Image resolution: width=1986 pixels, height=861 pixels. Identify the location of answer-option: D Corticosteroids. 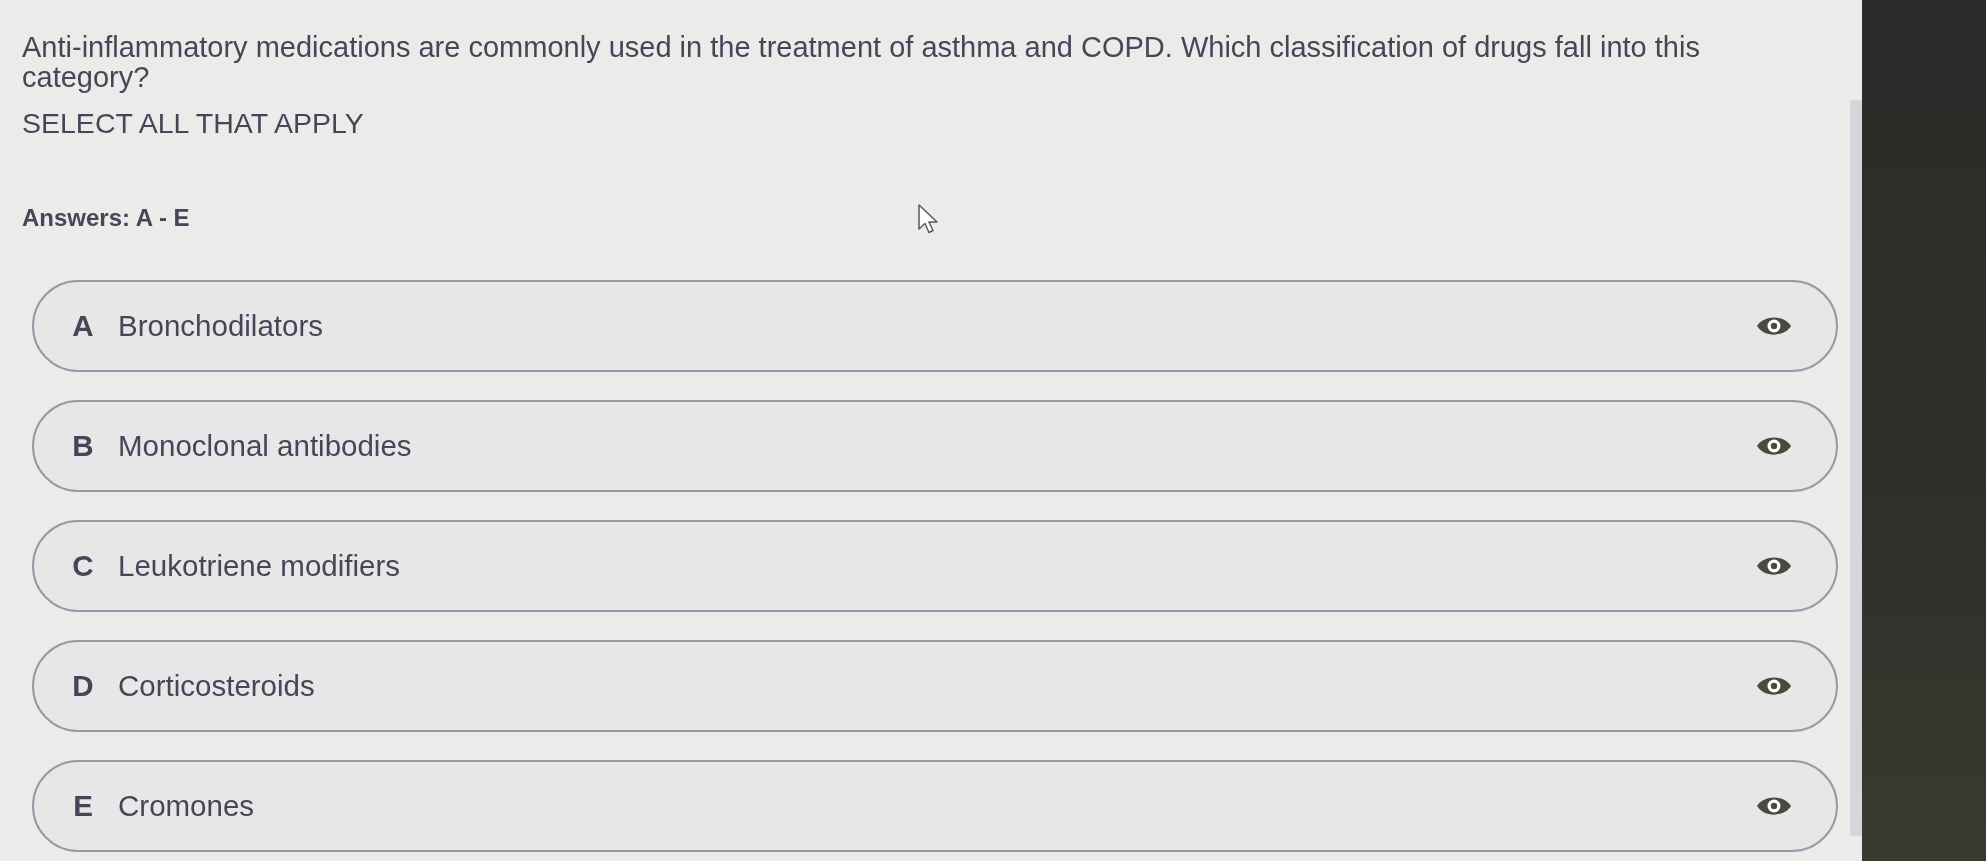
(935, 686).